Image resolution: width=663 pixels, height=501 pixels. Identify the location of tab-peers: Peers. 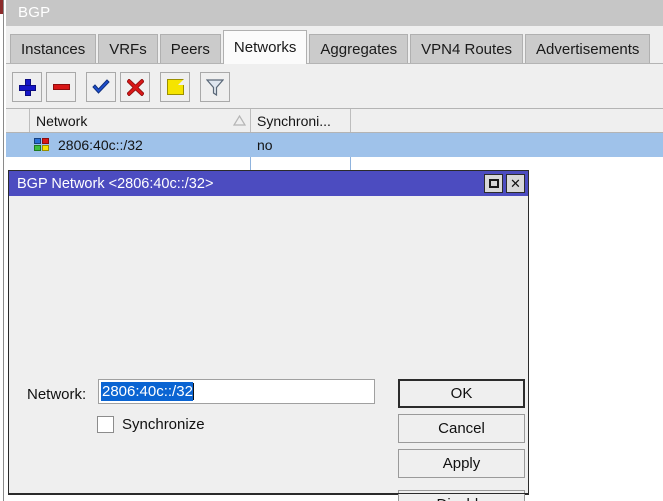
(190, 49).